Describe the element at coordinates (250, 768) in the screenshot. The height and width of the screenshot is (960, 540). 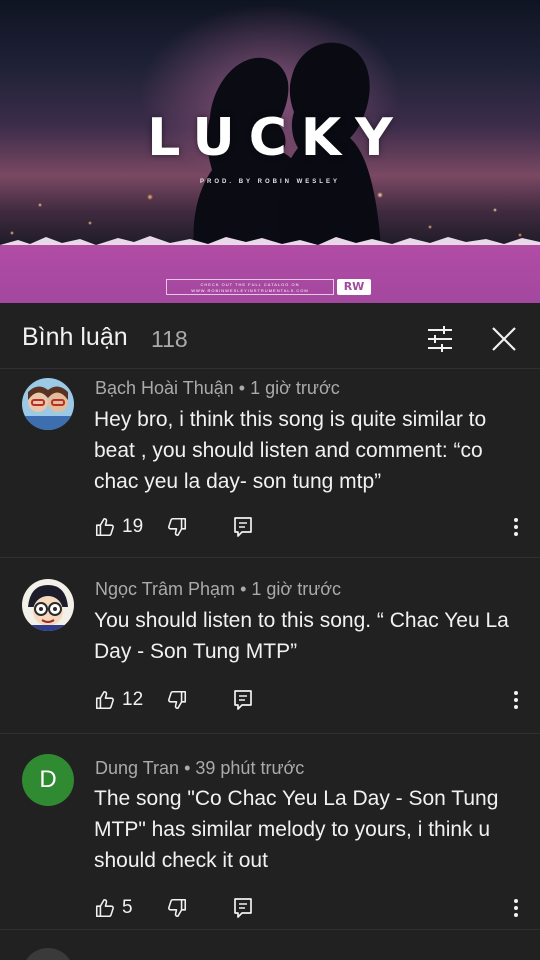
I see `comment-time: 39 phút trước` at that location.